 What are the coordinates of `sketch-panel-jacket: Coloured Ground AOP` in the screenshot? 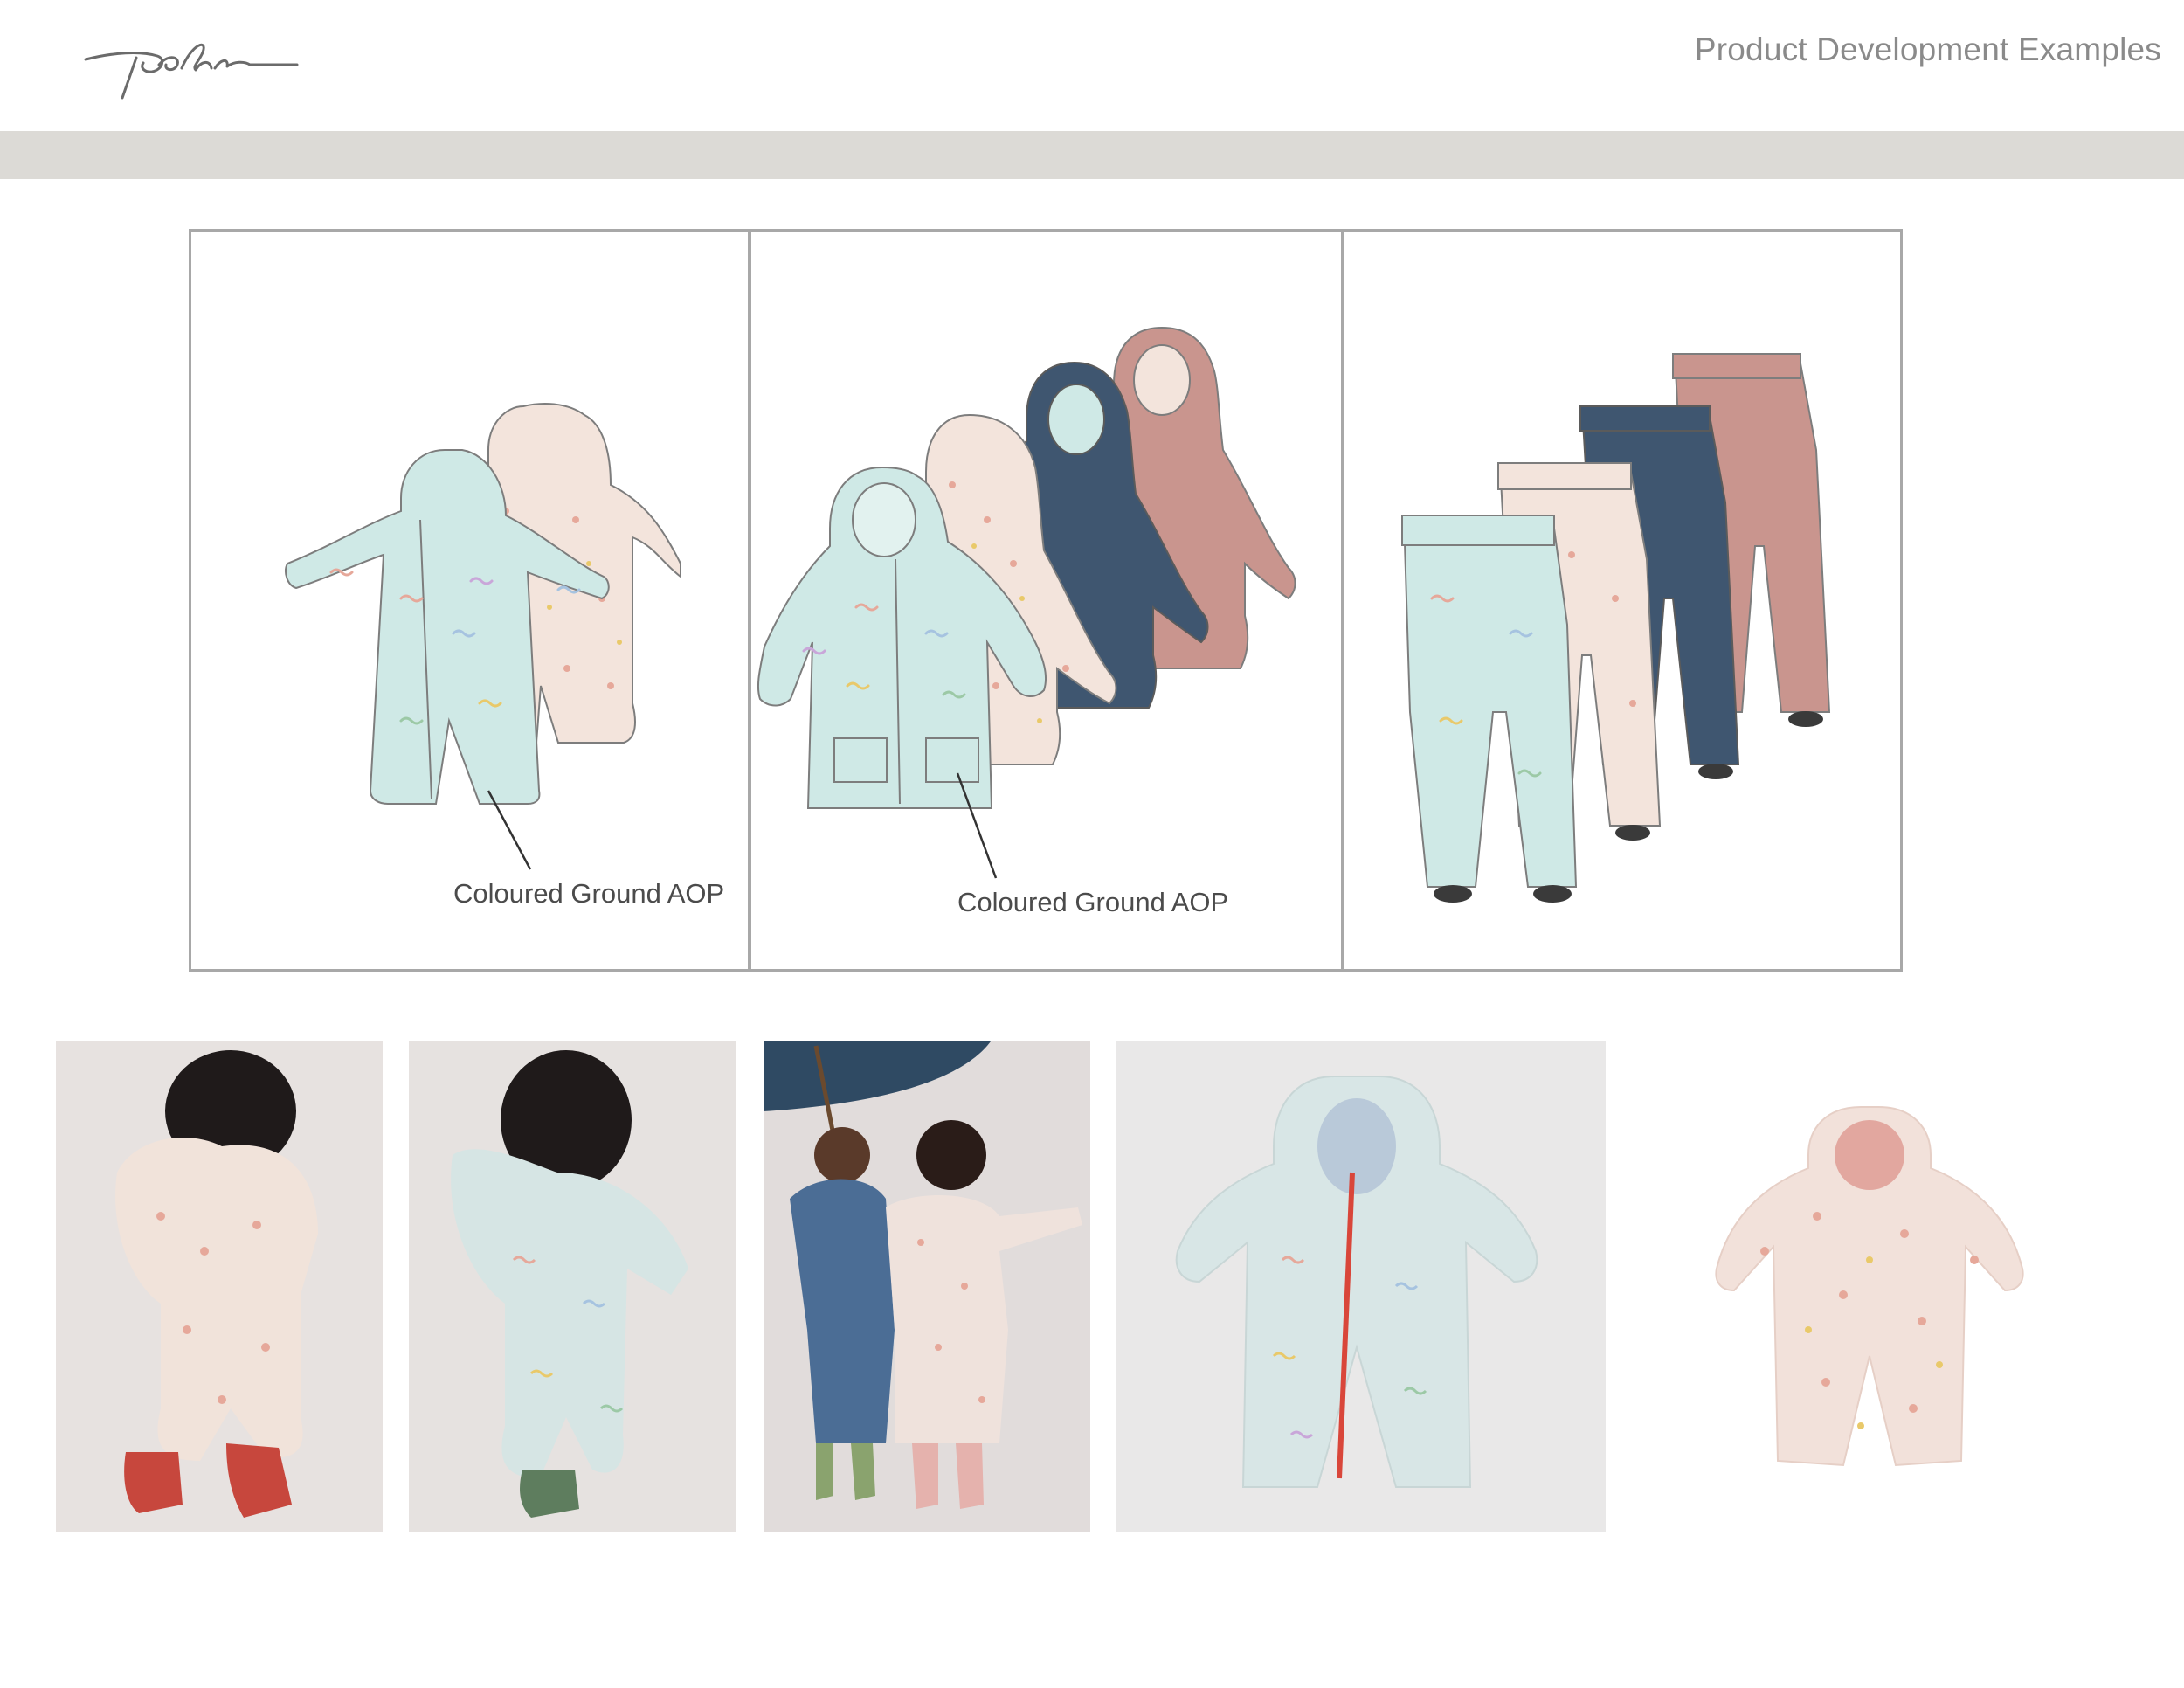 It's located at (1046, 600).